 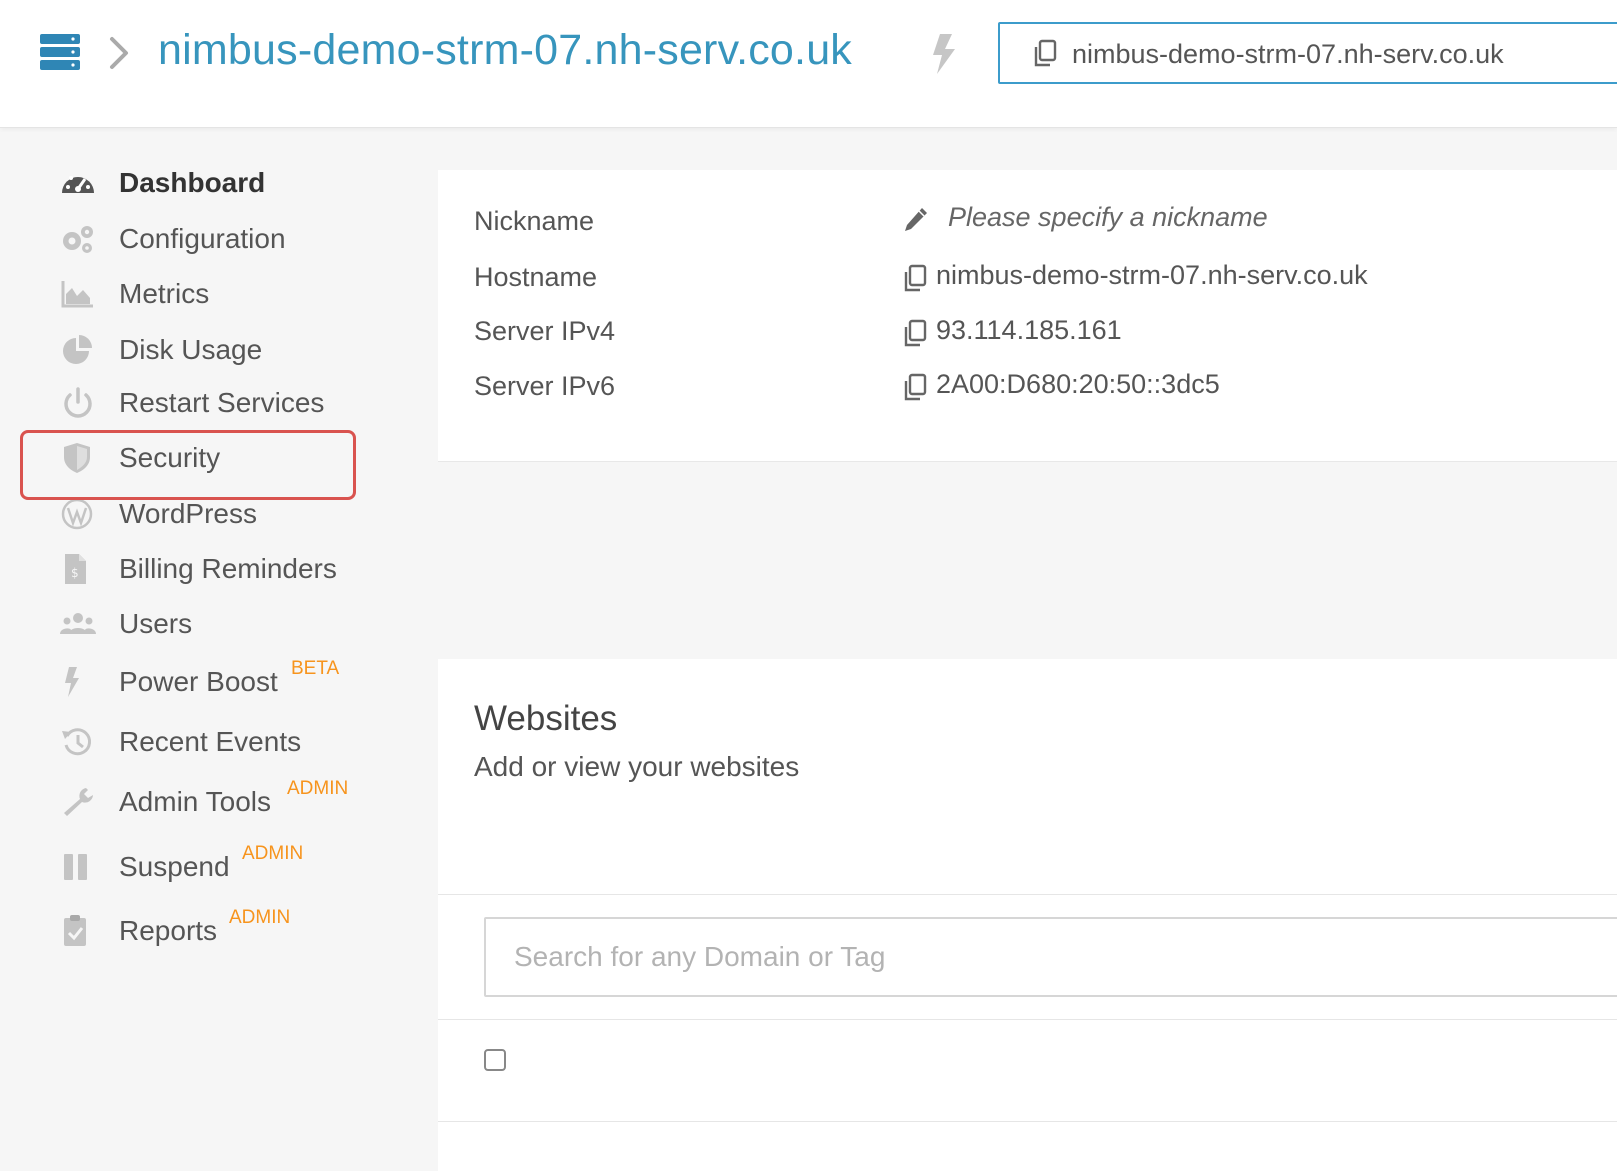 What do you see at coordinates (78, 402) in the screenshot?
I see `power-icon` at bounding box center [78, 402].